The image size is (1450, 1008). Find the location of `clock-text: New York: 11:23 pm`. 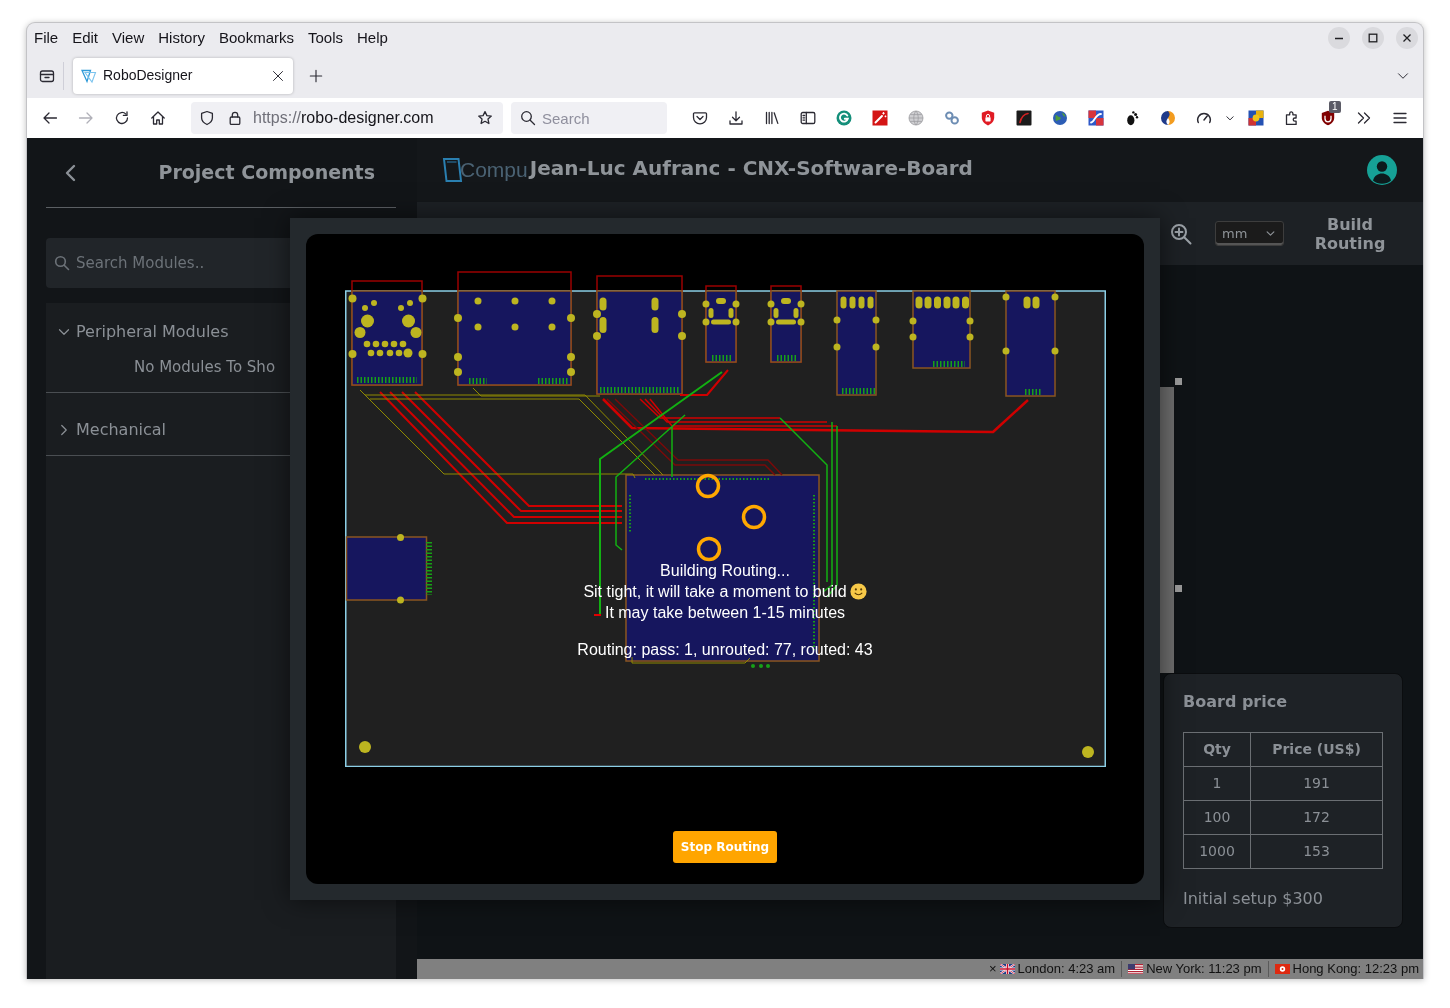

clock-text: New York: 11:23 pm is located at coordinates (1204, 969).